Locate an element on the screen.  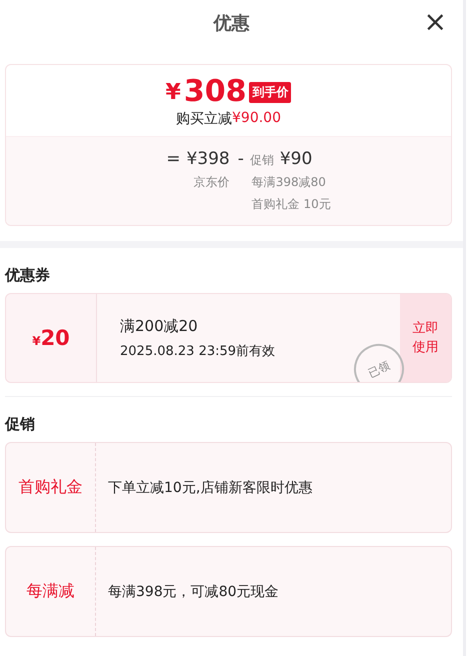
coupon-validity: 2025.08.23 23:59前有效 is located at coordinates (198, 351).